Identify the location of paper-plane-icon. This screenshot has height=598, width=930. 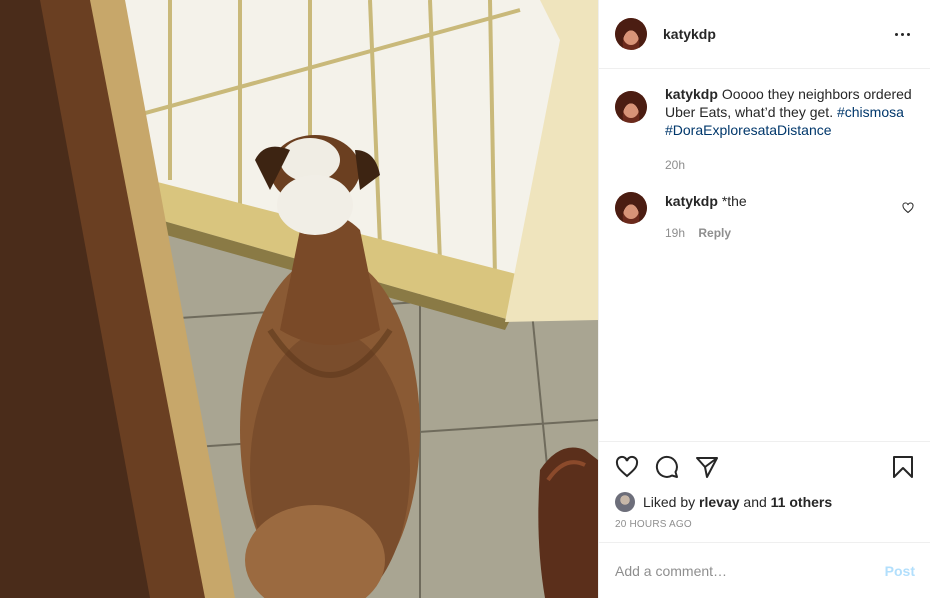
(707, 467).